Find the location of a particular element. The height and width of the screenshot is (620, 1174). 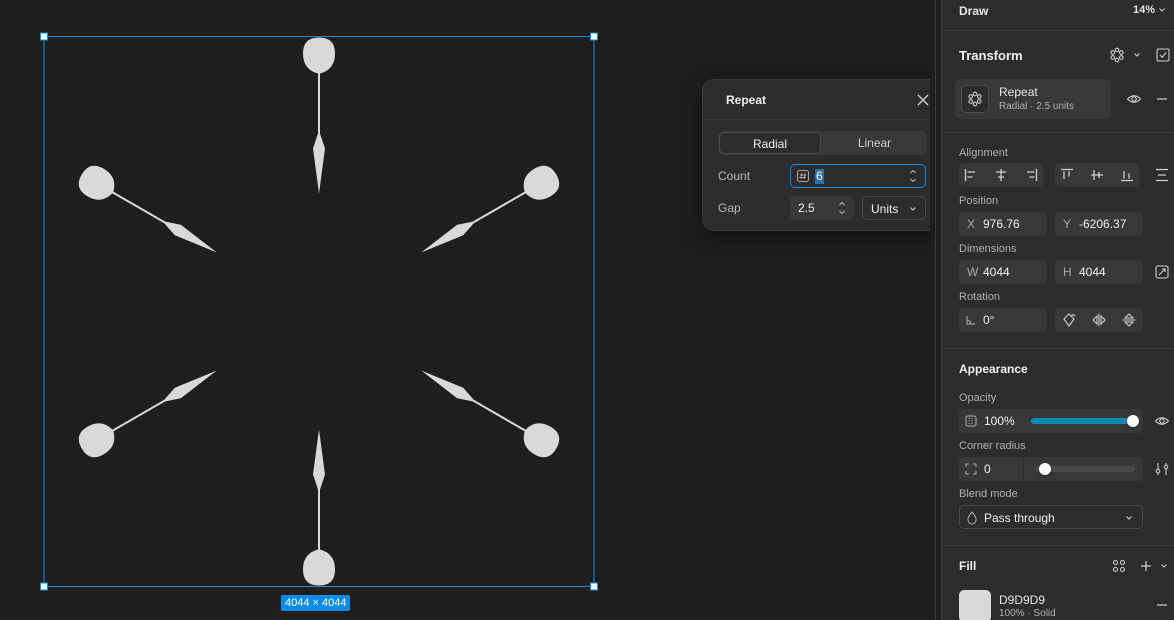

field-divider is located at coordinates (1023, 469).